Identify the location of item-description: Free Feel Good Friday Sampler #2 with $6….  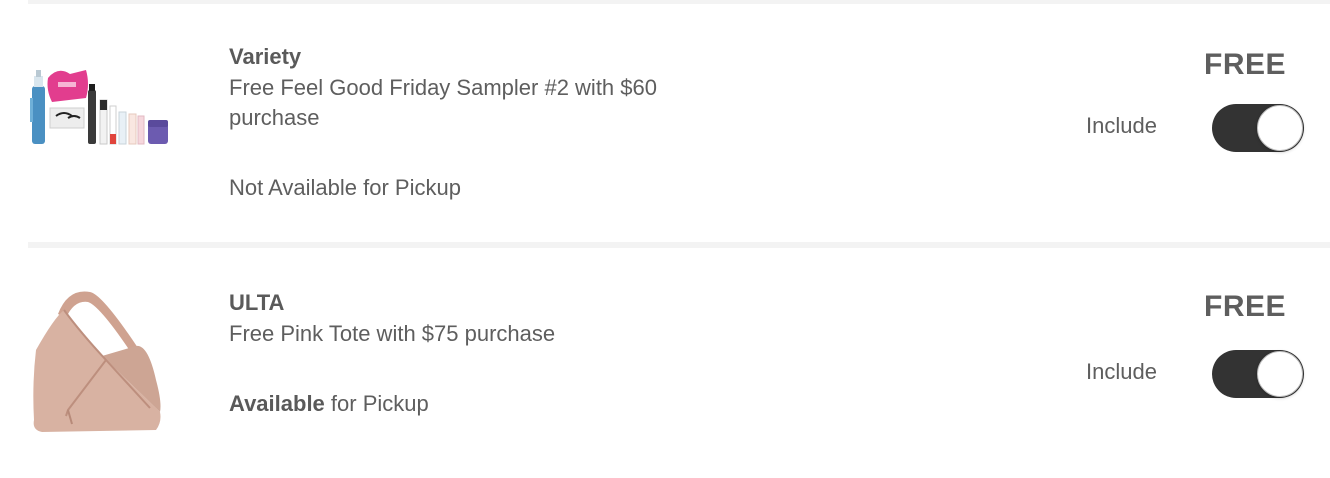
(443, 102).